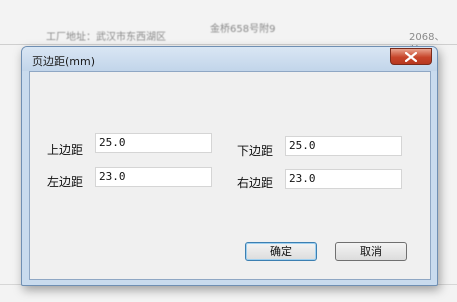 Image resolution: width=457 pixels, height=302 pixels. What do you see at coordinates (255, 151) in the screenshot?
I see `bottom-margin-label: 下边距` at bounding box center [255, 151].